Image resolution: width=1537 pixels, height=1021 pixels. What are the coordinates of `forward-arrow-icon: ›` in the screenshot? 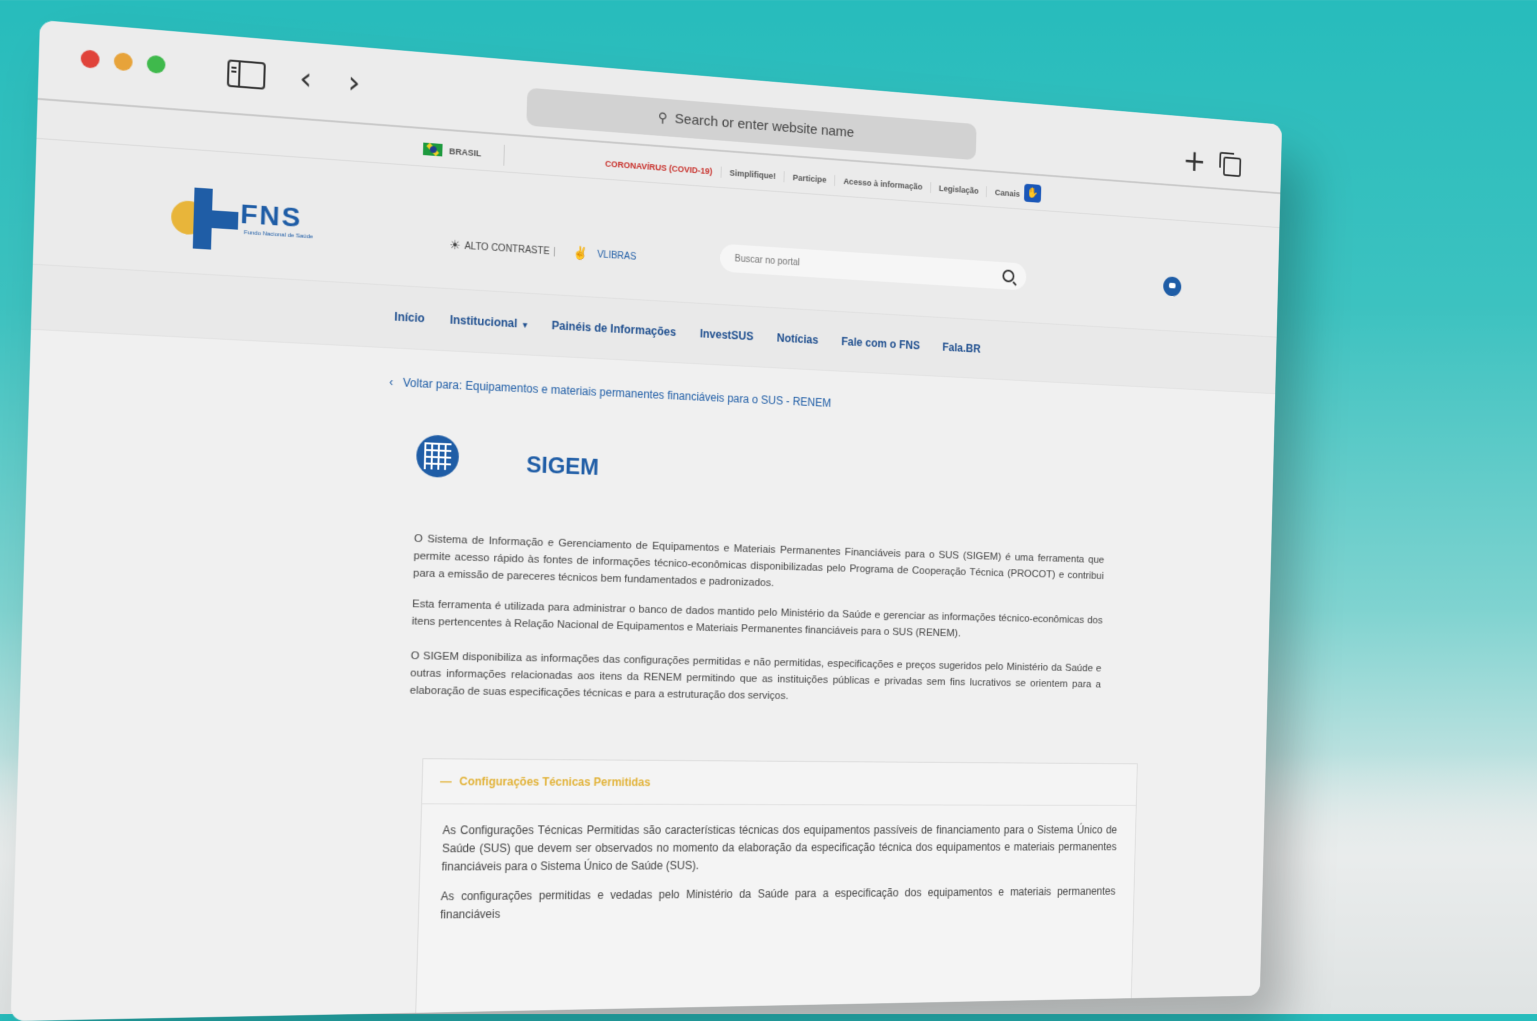 It's located at (354, 82).